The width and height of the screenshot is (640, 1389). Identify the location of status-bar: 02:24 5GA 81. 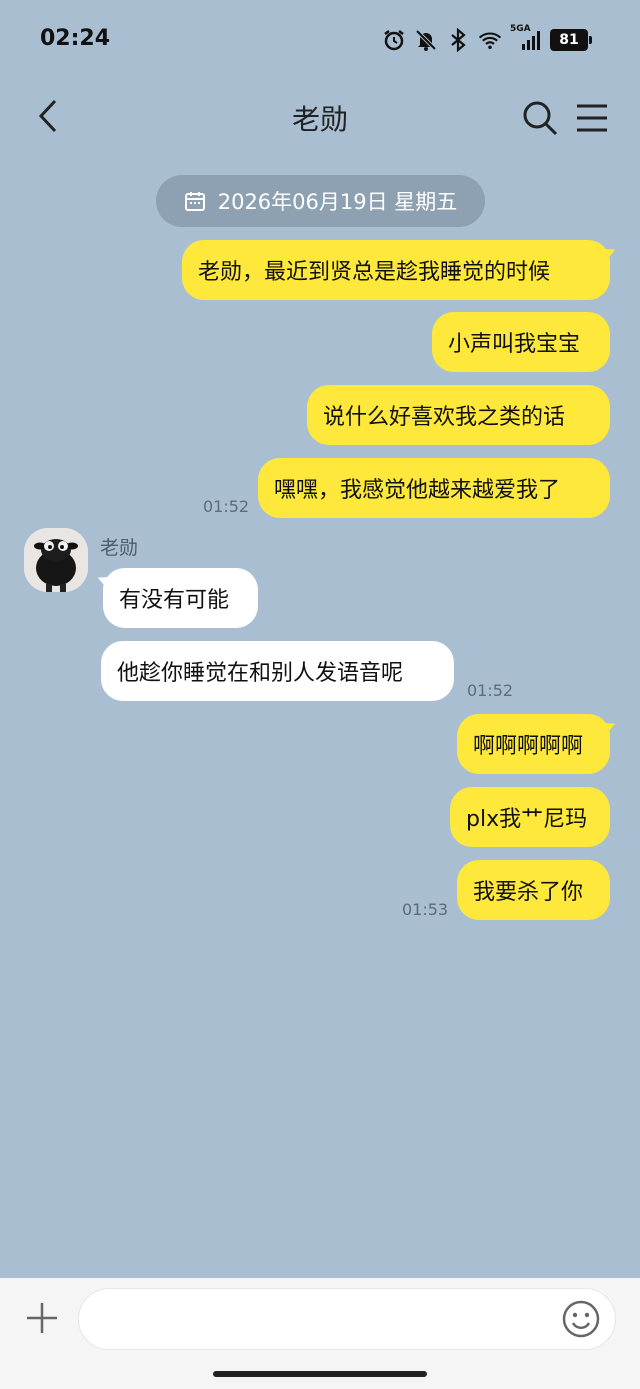
(320, 40).